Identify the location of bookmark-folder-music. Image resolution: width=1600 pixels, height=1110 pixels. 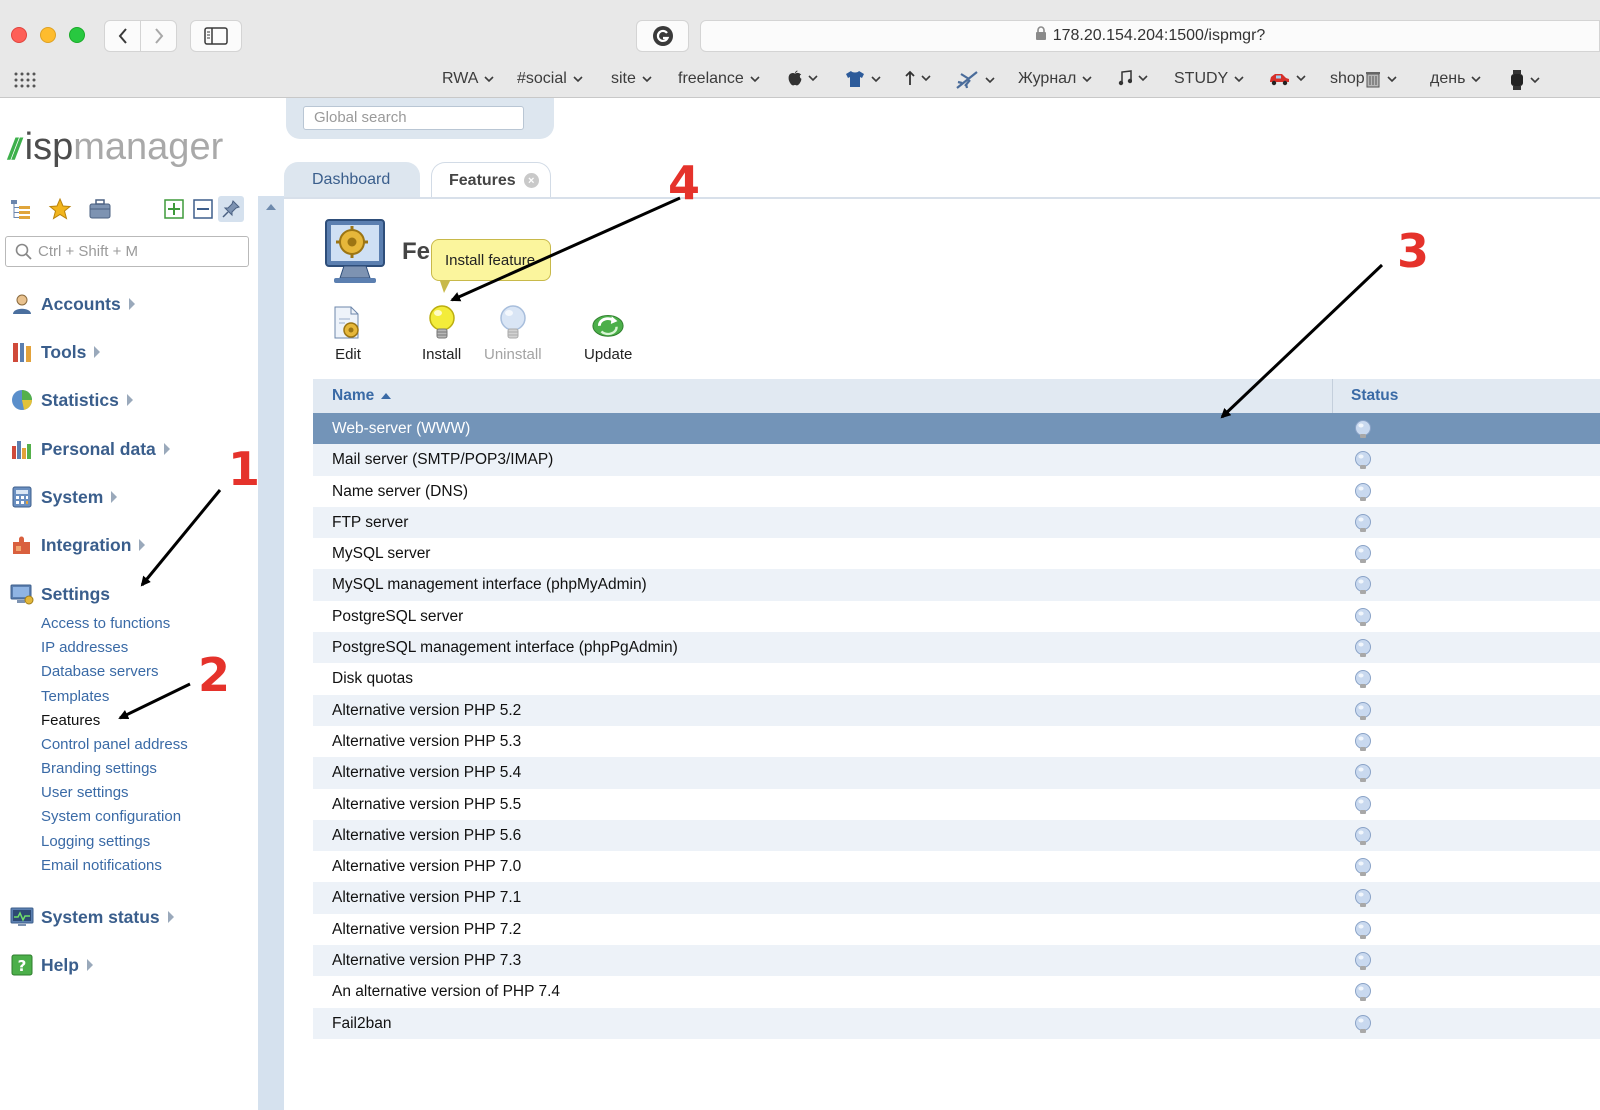
(1133, 78).